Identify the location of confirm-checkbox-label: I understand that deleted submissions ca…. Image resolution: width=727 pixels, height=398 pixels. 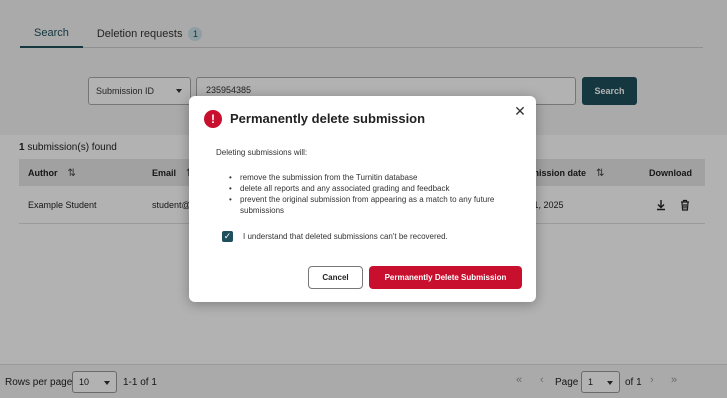
(345, 236).